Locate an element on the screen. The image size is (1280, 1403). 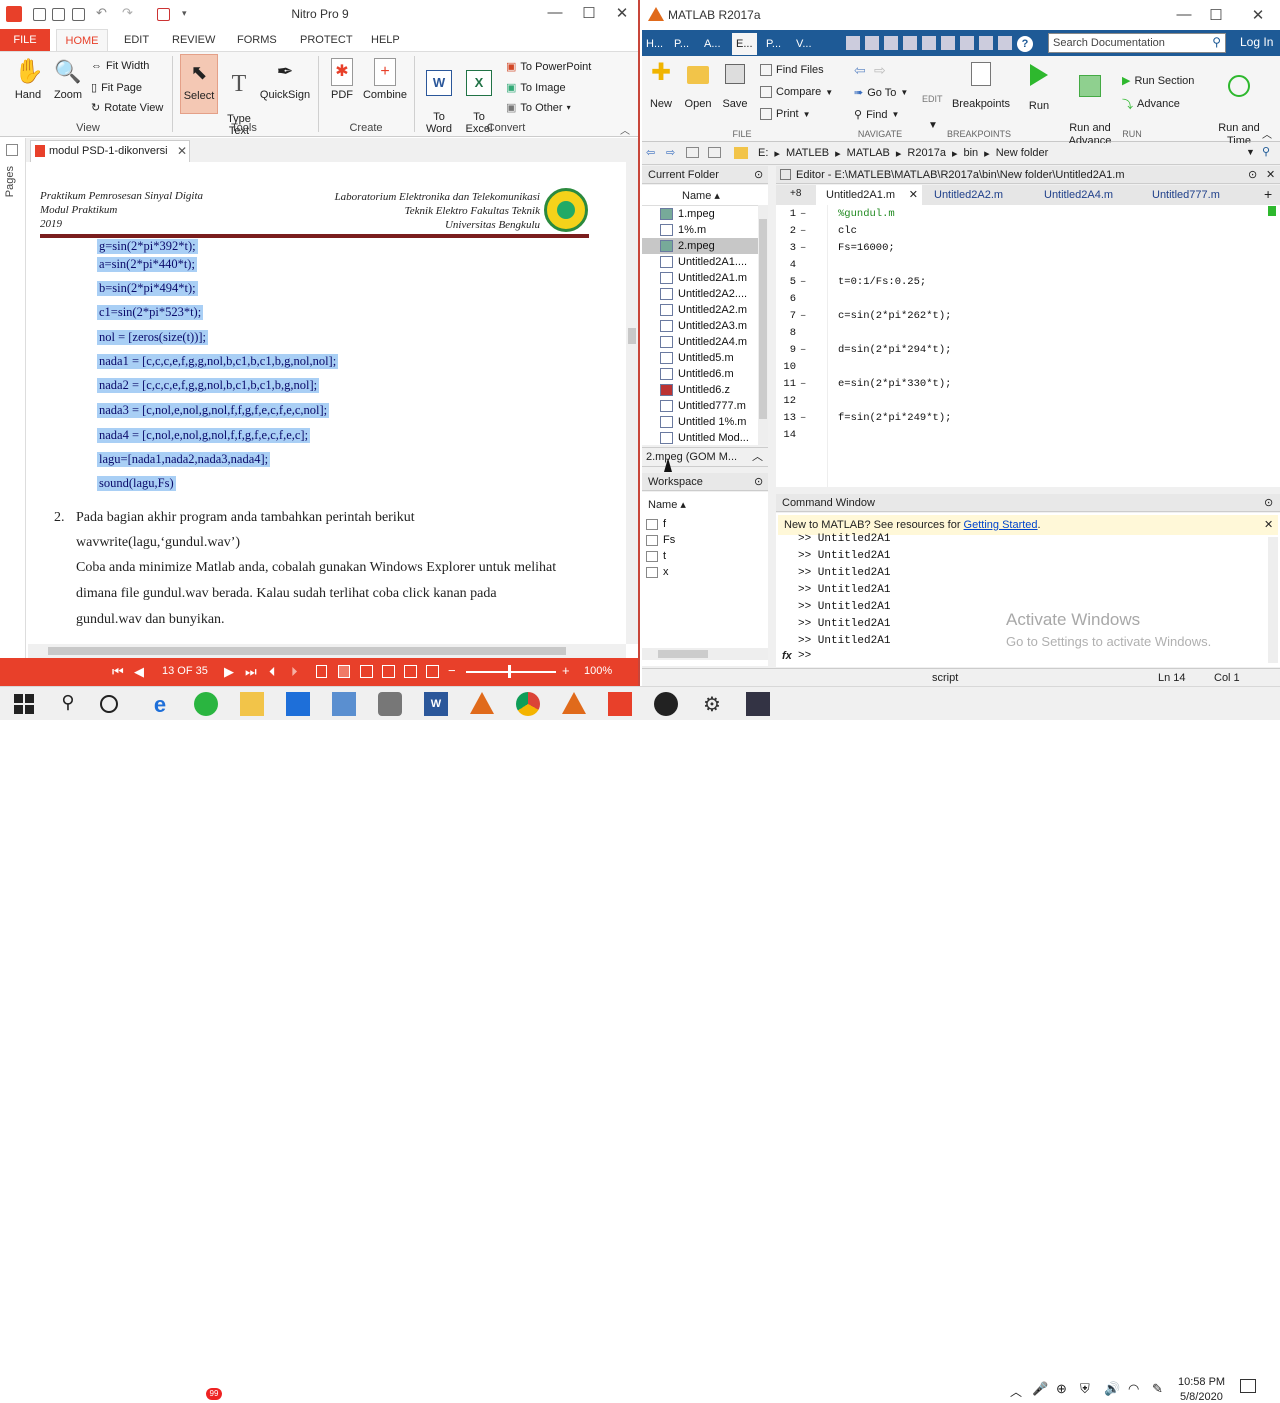
path-segment: MATLAB is located at coordinates (868, 153).